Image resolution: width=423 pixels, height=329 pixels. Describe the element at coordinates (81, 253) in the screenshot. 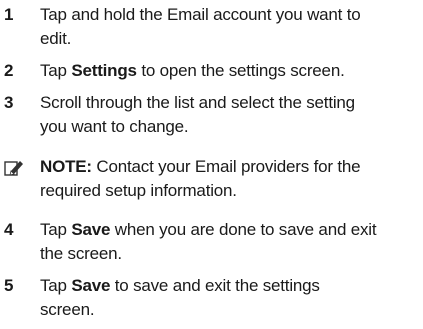

I see `step-line: the screen.` at that location.